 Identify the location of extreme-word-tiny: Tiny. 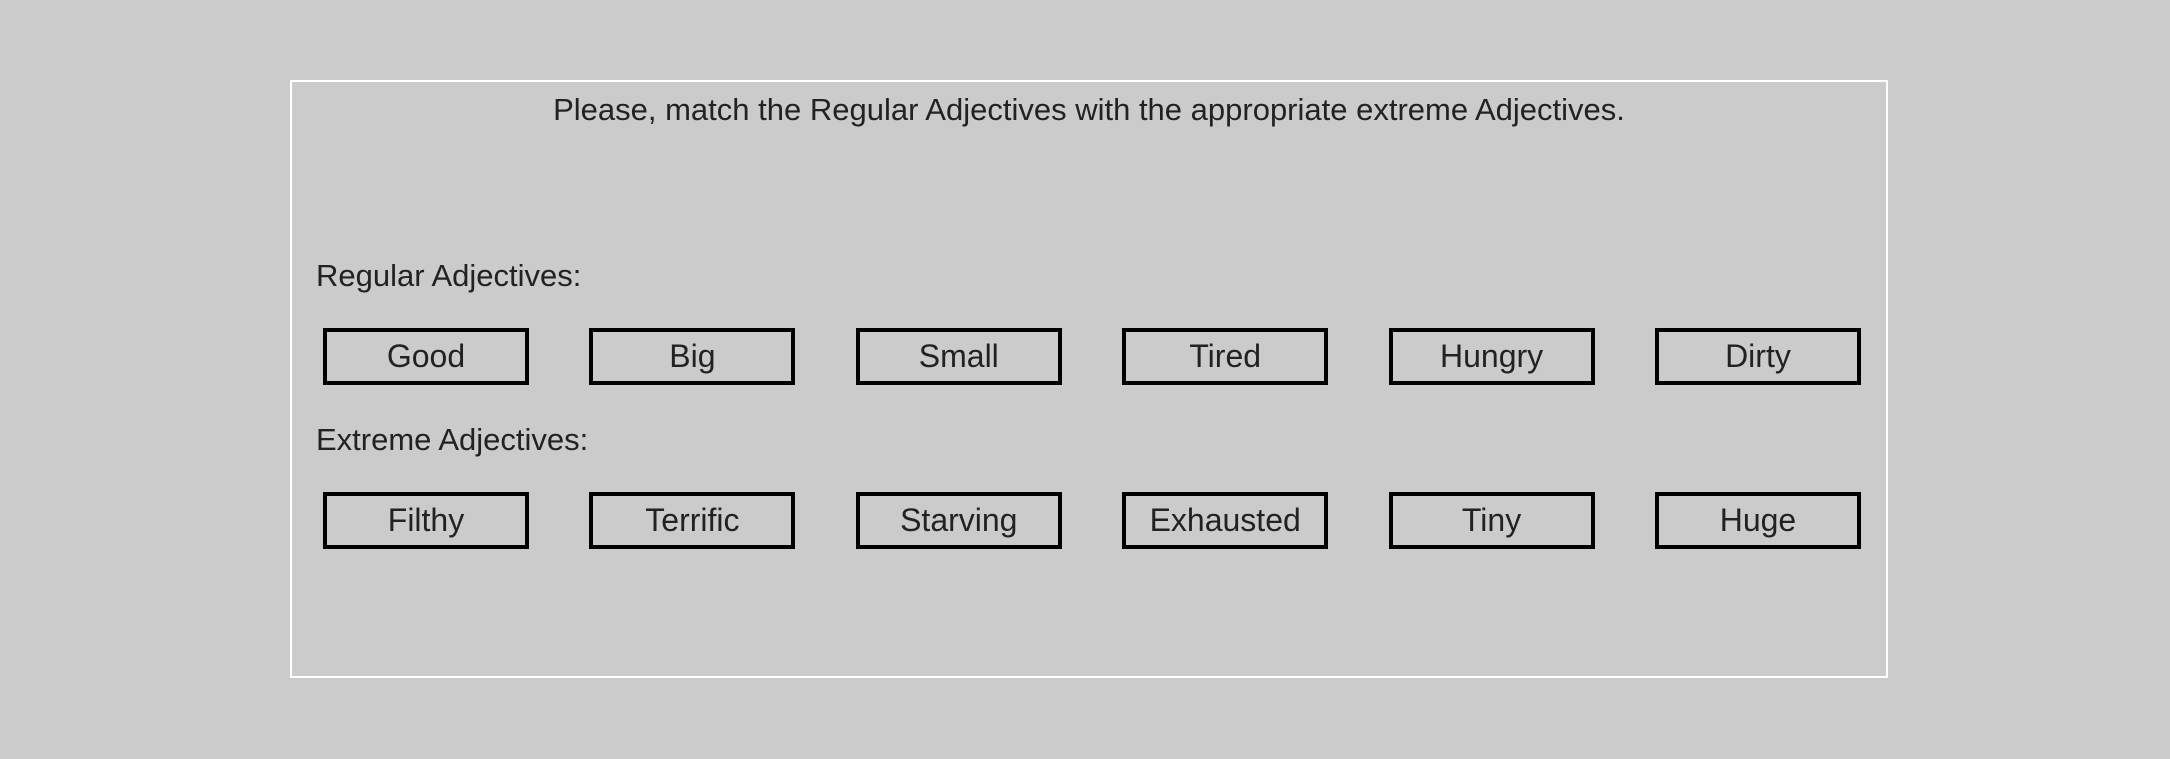
(1491, 520).